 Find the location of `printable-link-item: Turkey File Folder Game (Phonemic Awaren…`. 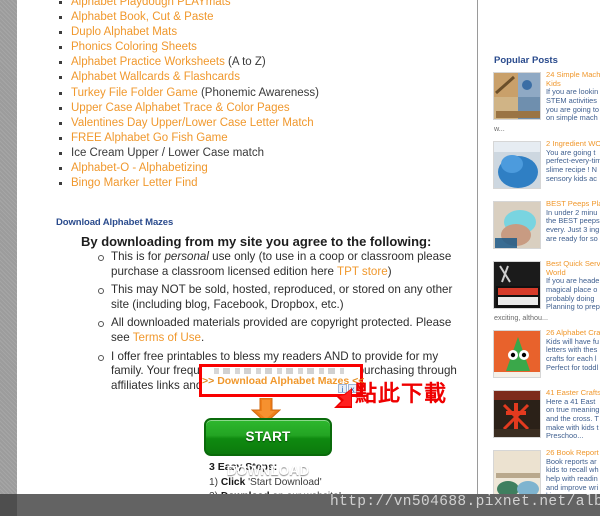

printable-link-item: Turkey File Folder Game (Phonemic Awaren… is located at coordinates (263, 93).